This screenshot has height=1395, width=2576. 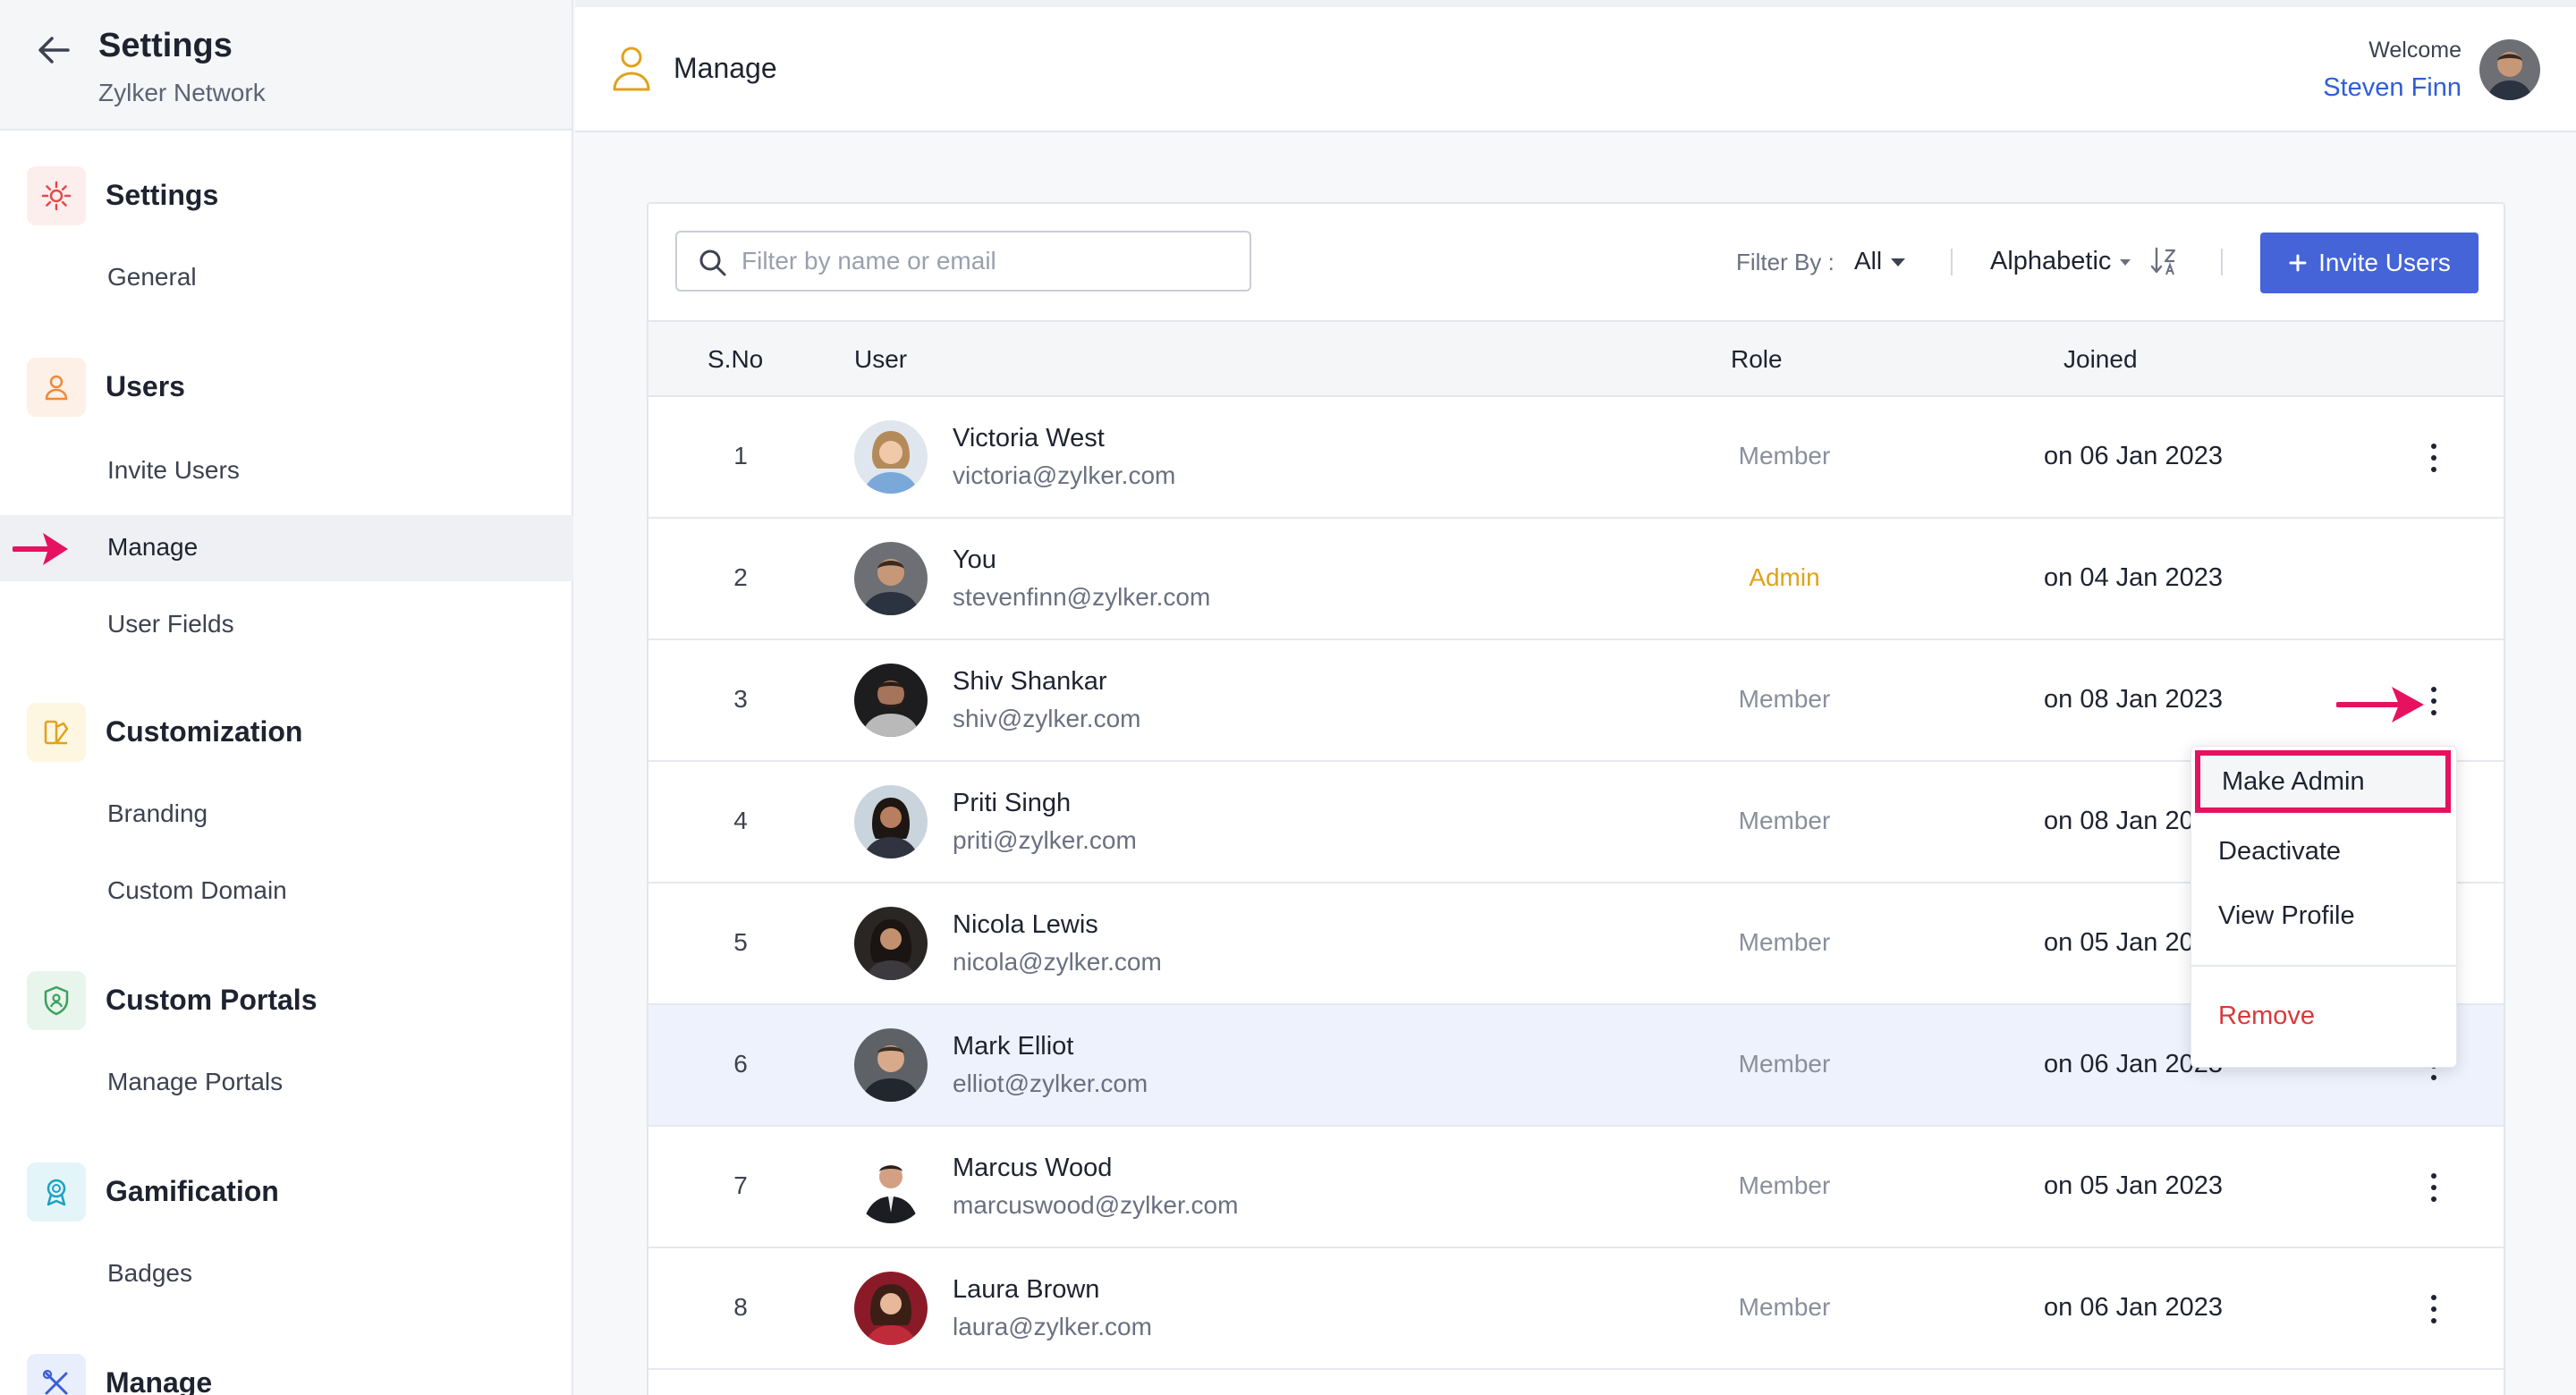 I want to click on row-number: 8, so click(x=740, y=1307).